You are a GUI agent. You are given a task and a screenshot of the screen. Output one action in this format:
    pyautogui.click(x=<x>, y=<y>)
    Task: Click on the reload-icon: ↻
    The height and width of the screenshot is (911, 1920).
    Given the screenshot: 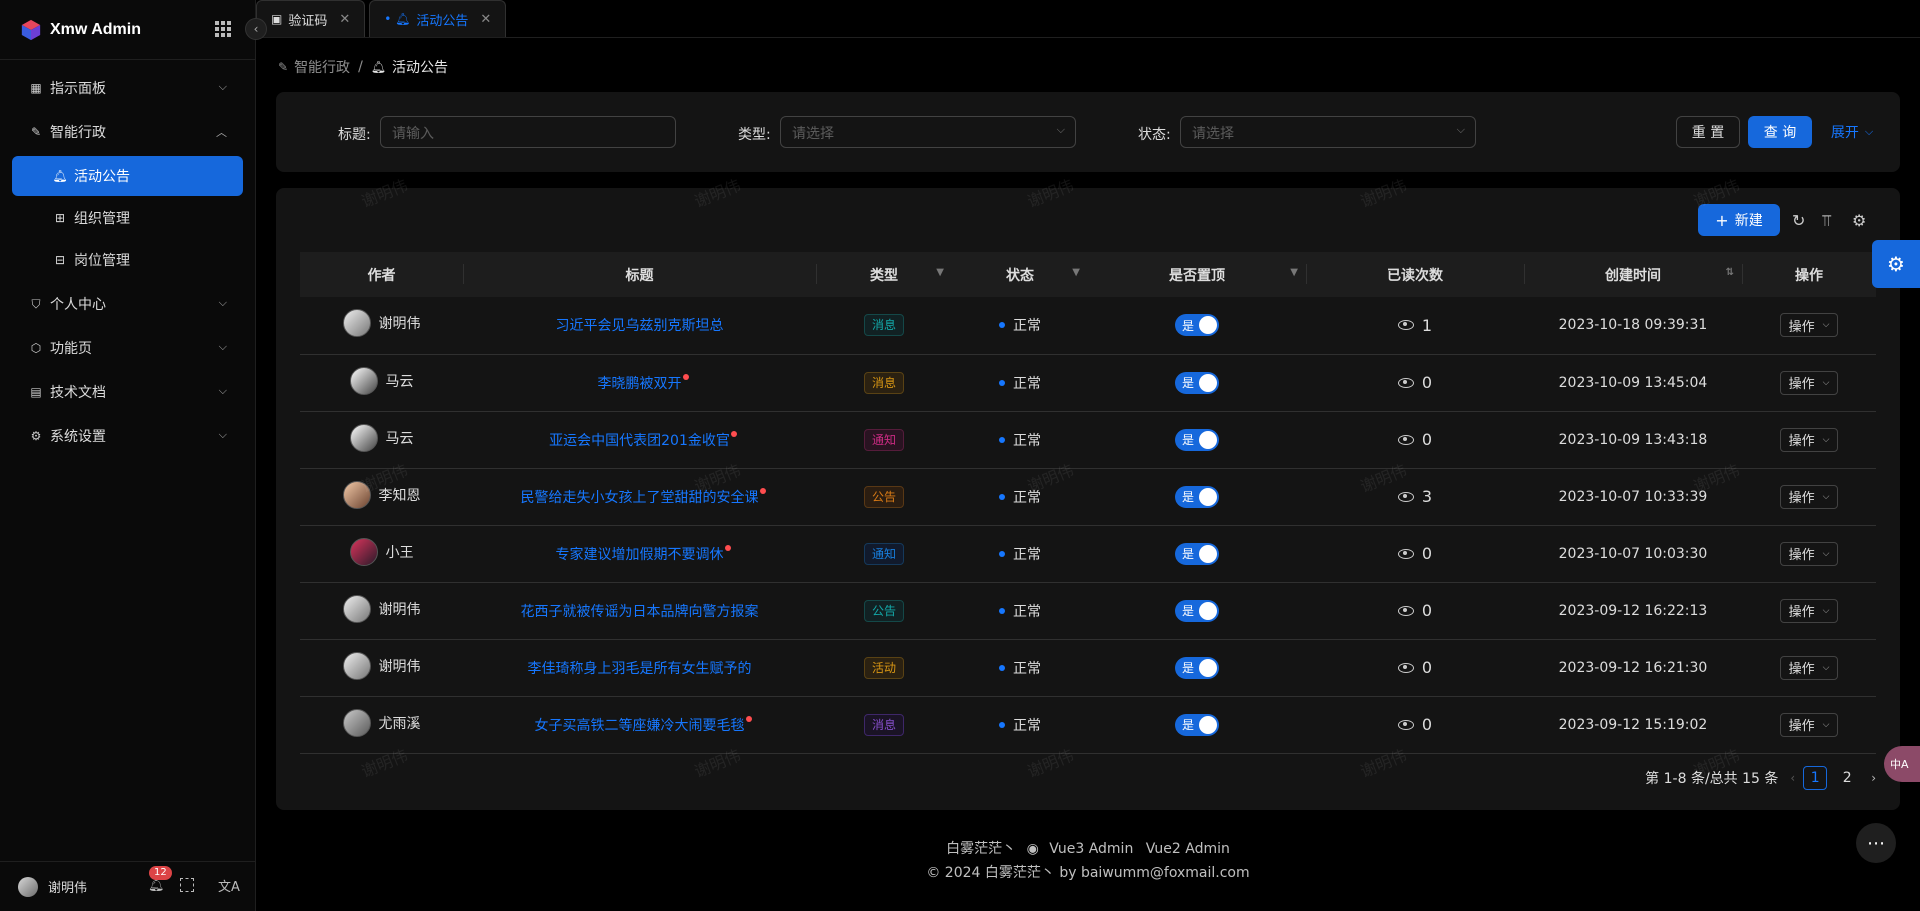 What is the action you would take?
    pyautogui.click(x=1798, y=220)
    